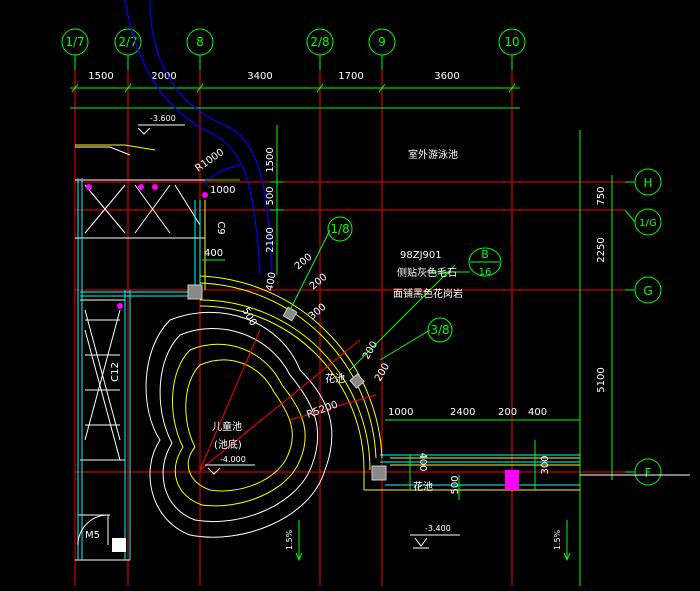 The width and height of the screenshot is (700, 591). I want to click on dim-1500: 1500, so click(270, 159).